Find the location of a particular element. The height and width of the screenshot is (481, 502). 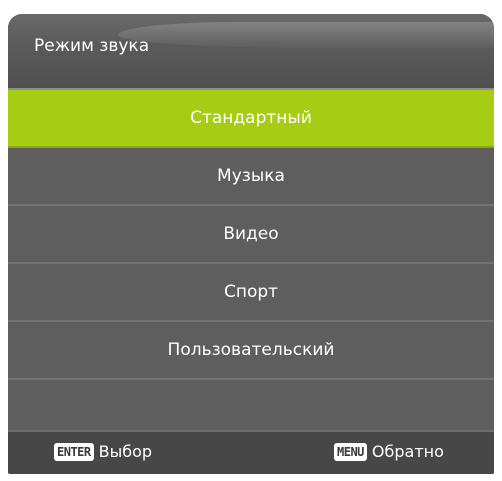

dialog-footer: ENTER Выбор MENU Обратно is located at coordinates (251, 452).